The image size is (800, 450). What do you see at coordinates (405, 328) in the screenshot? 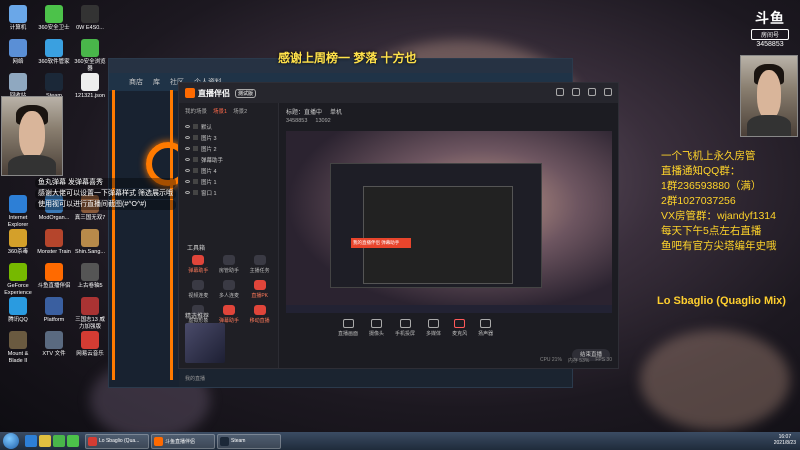
I see `phone-cast-control: 手机投屏` at bounding box center [405, 328].